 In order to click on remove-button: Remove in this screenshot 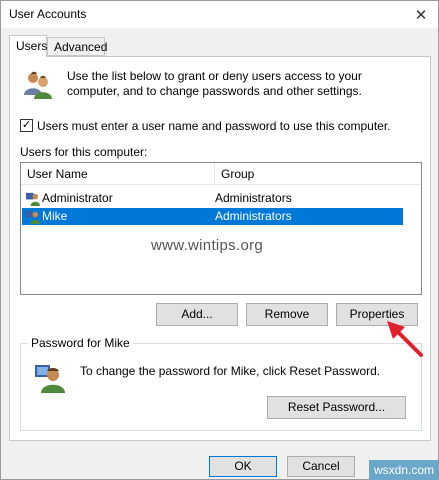, I will do `click(287, 314)`.